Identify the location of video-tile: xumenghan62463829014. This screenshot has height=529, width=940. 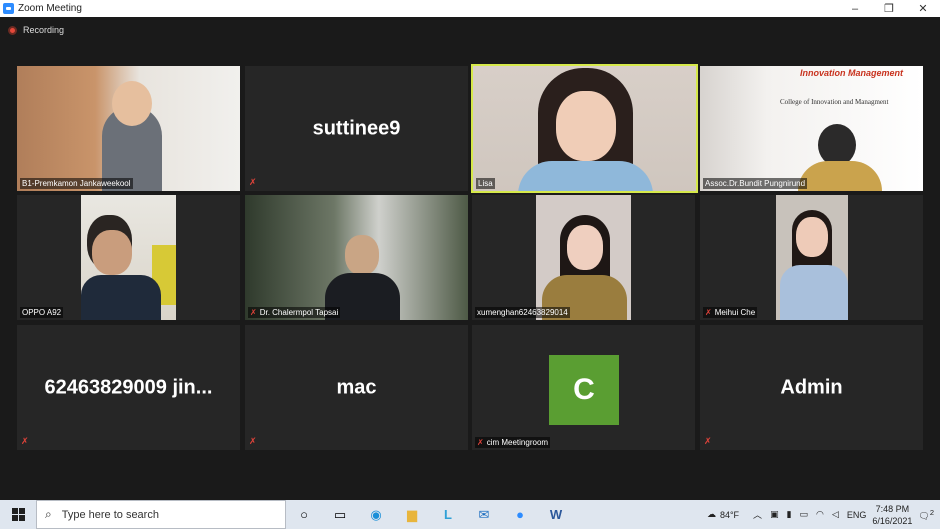
(583, 257).